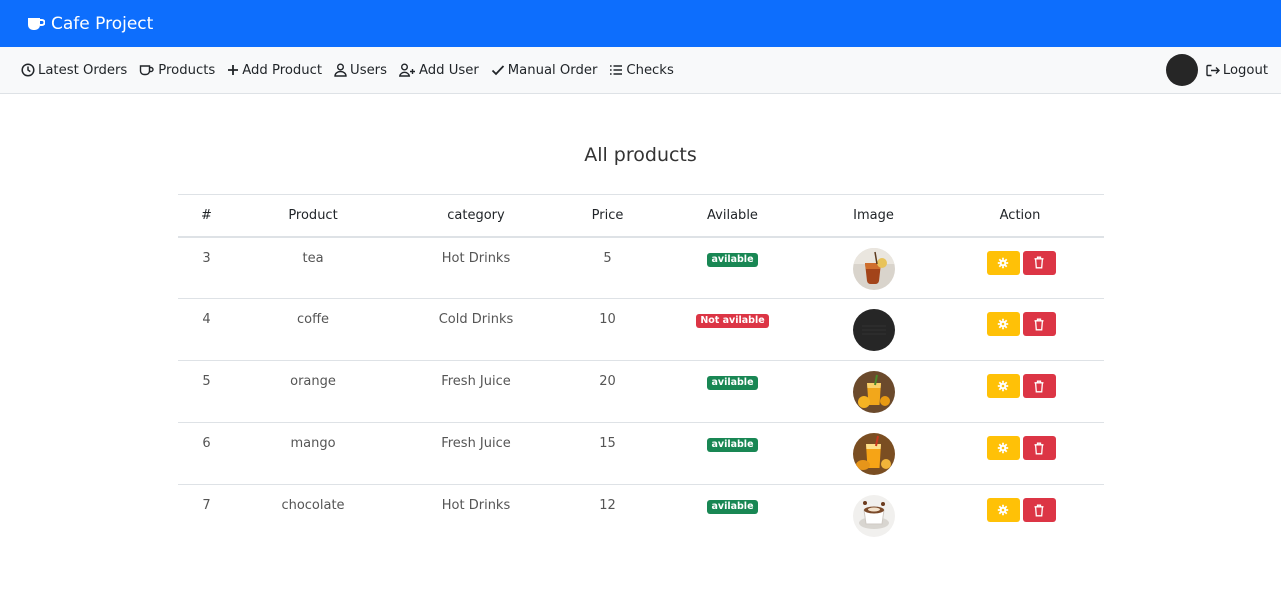  I want to click on nav-checks-label: Checks, so click(650, 70).